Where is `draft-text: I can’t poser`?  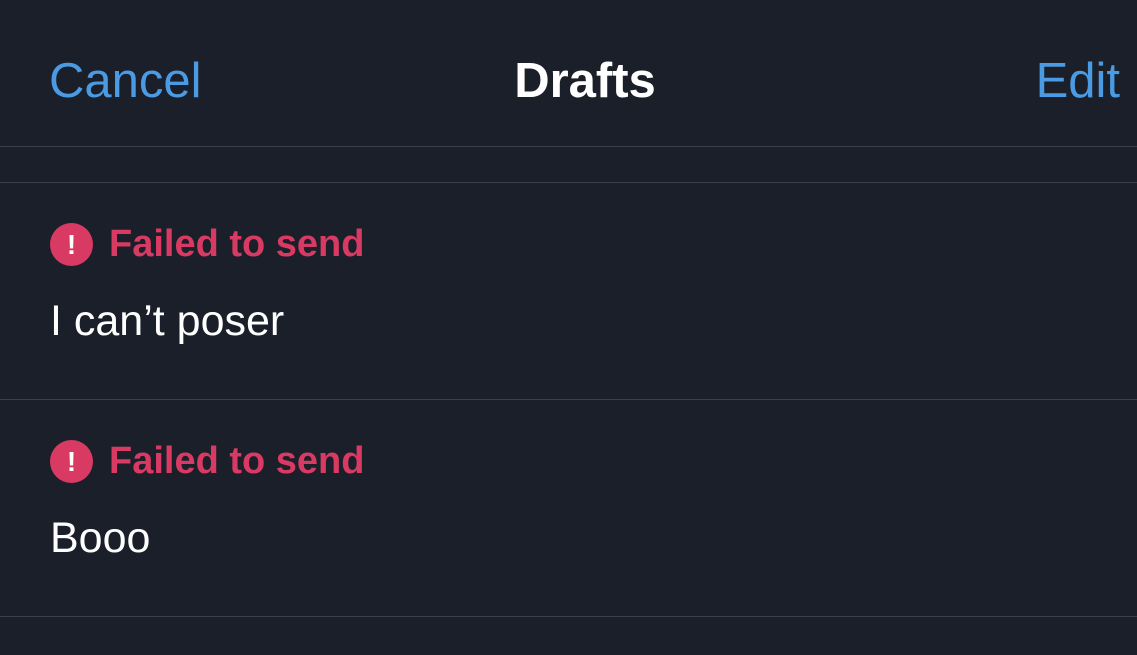 draft-text: I can’t poser is located at coordinates (167, 321).